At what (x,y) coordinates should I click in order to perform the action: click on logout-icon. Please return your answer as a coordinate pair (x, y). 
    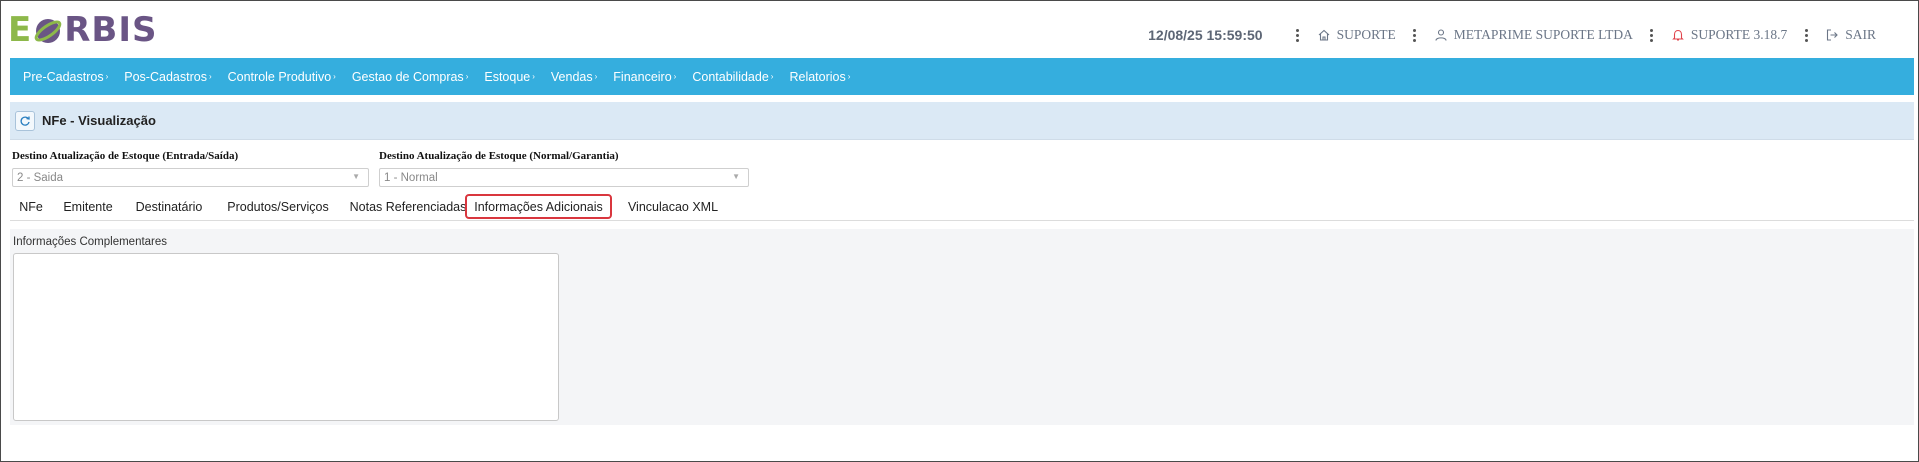
    Looking at the image, I should click on (1833, 35).